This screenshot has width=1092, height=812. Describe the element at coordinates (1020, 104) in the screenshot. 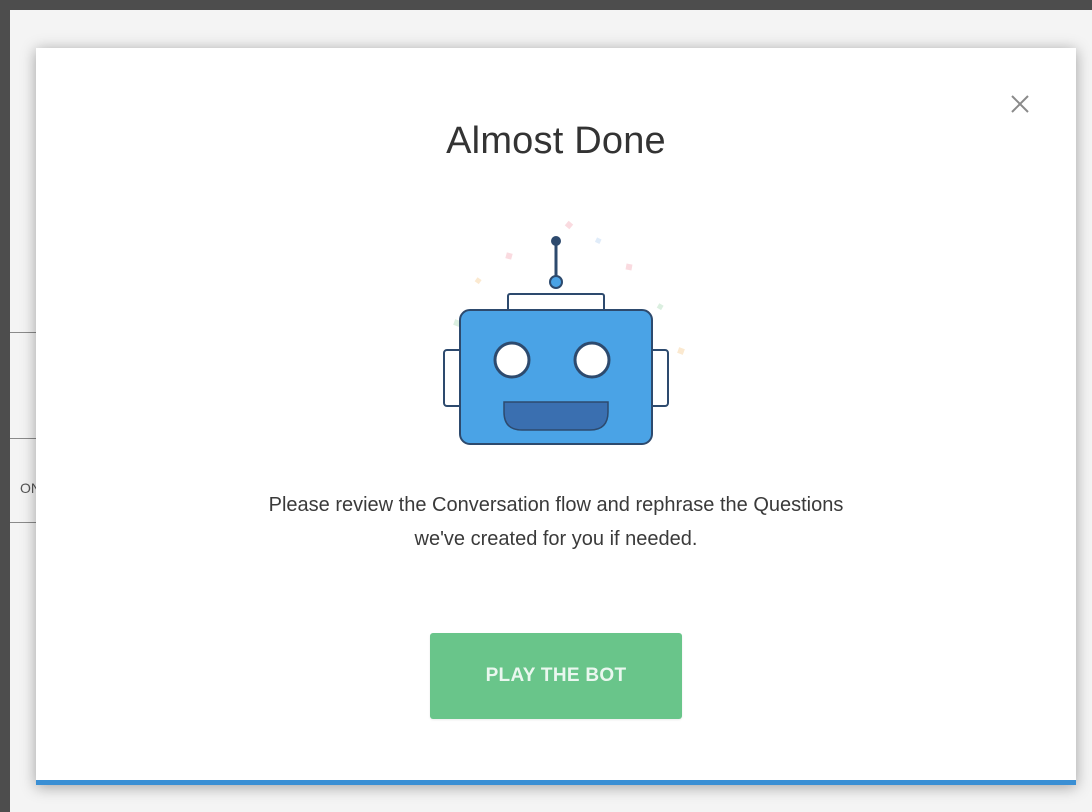

I see `close-icon` at that location.